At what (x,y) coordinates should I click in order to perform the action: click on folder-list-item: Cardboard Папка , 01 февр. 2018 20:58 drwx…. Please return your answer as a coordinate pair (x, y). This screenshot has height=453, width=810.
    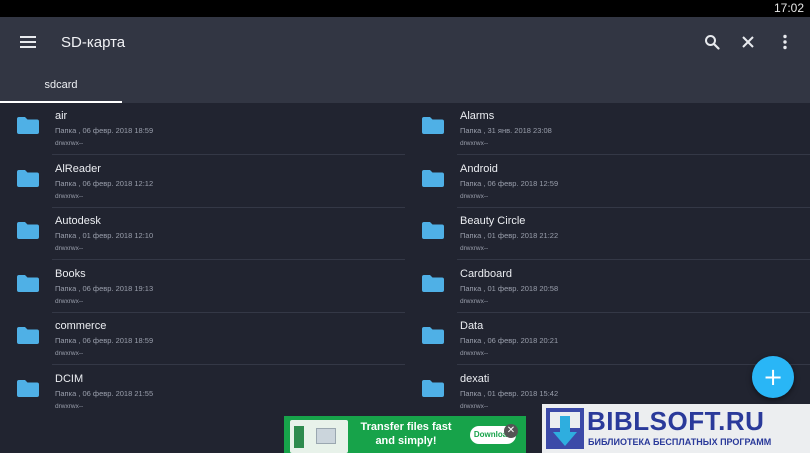
    Looking at the image, I should click on (607, 287).